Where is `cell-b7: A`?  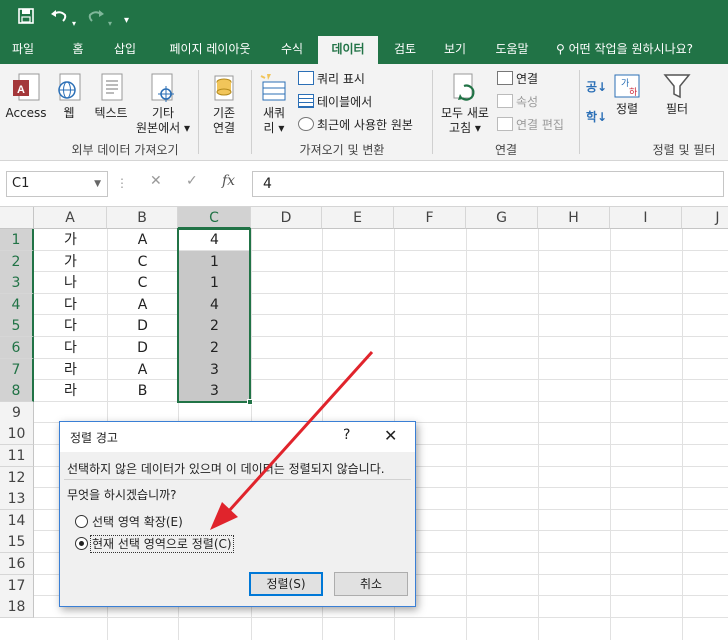
cell-b7: A is located at coordinates (142, 370).